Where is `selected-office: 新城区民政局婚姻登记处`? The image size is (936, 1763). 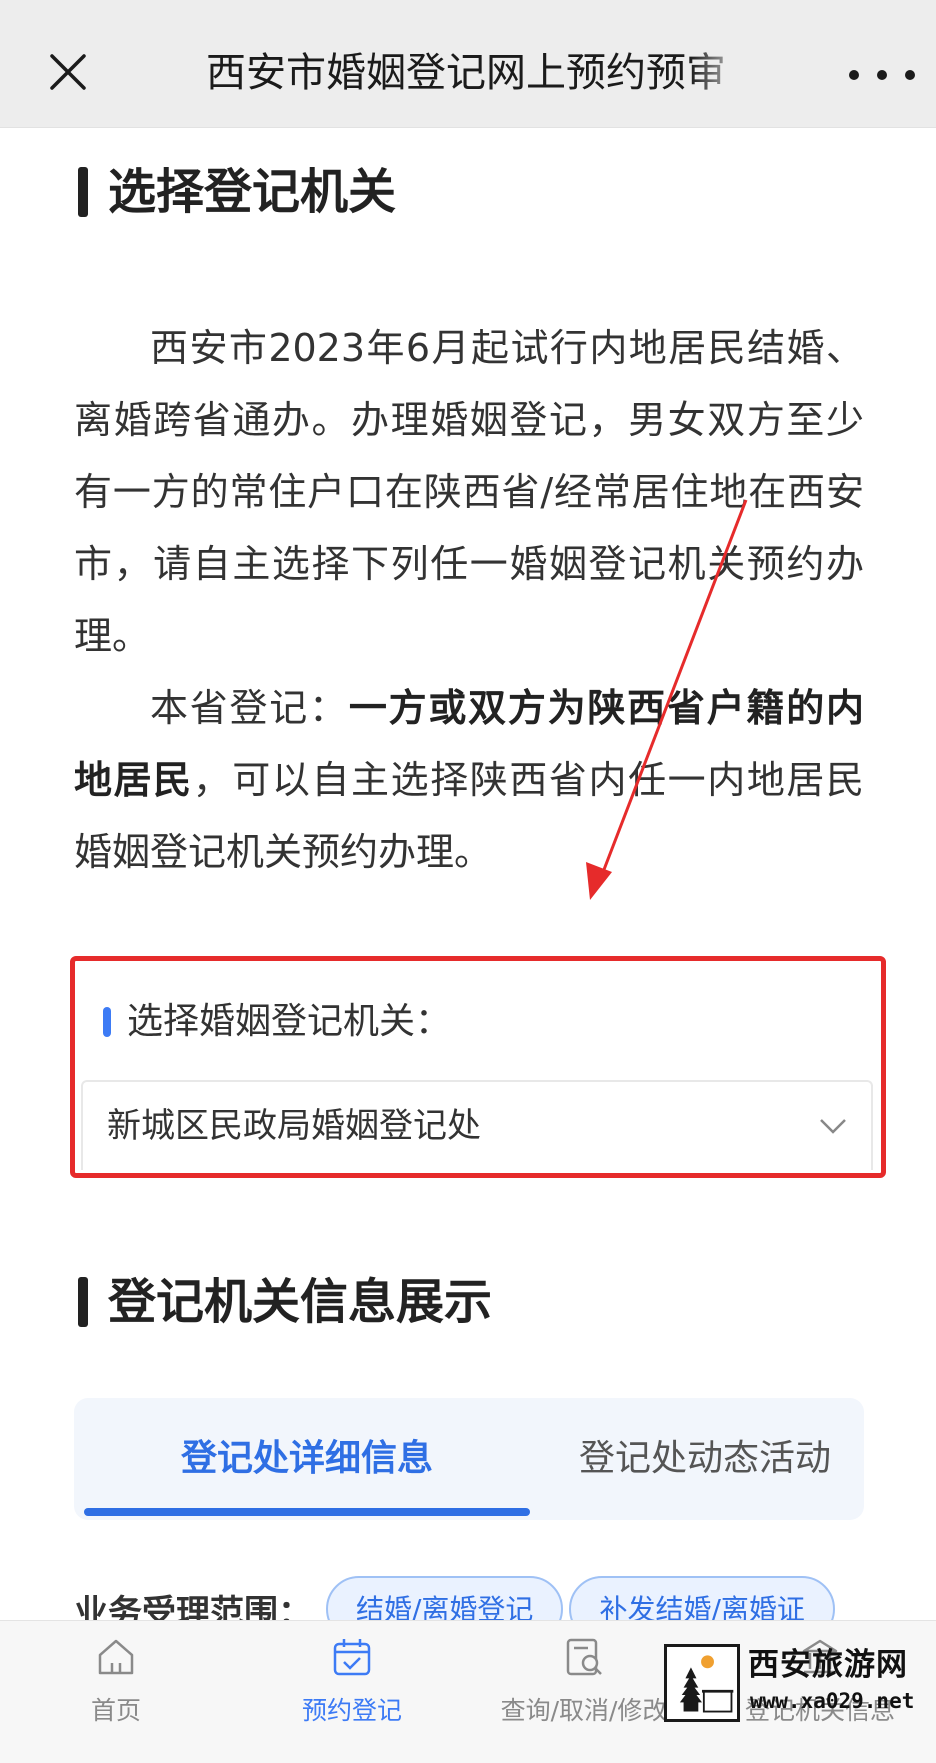 selected-office: 新城区民政局婚姻登记处 is located at coordinates (294, 1126).